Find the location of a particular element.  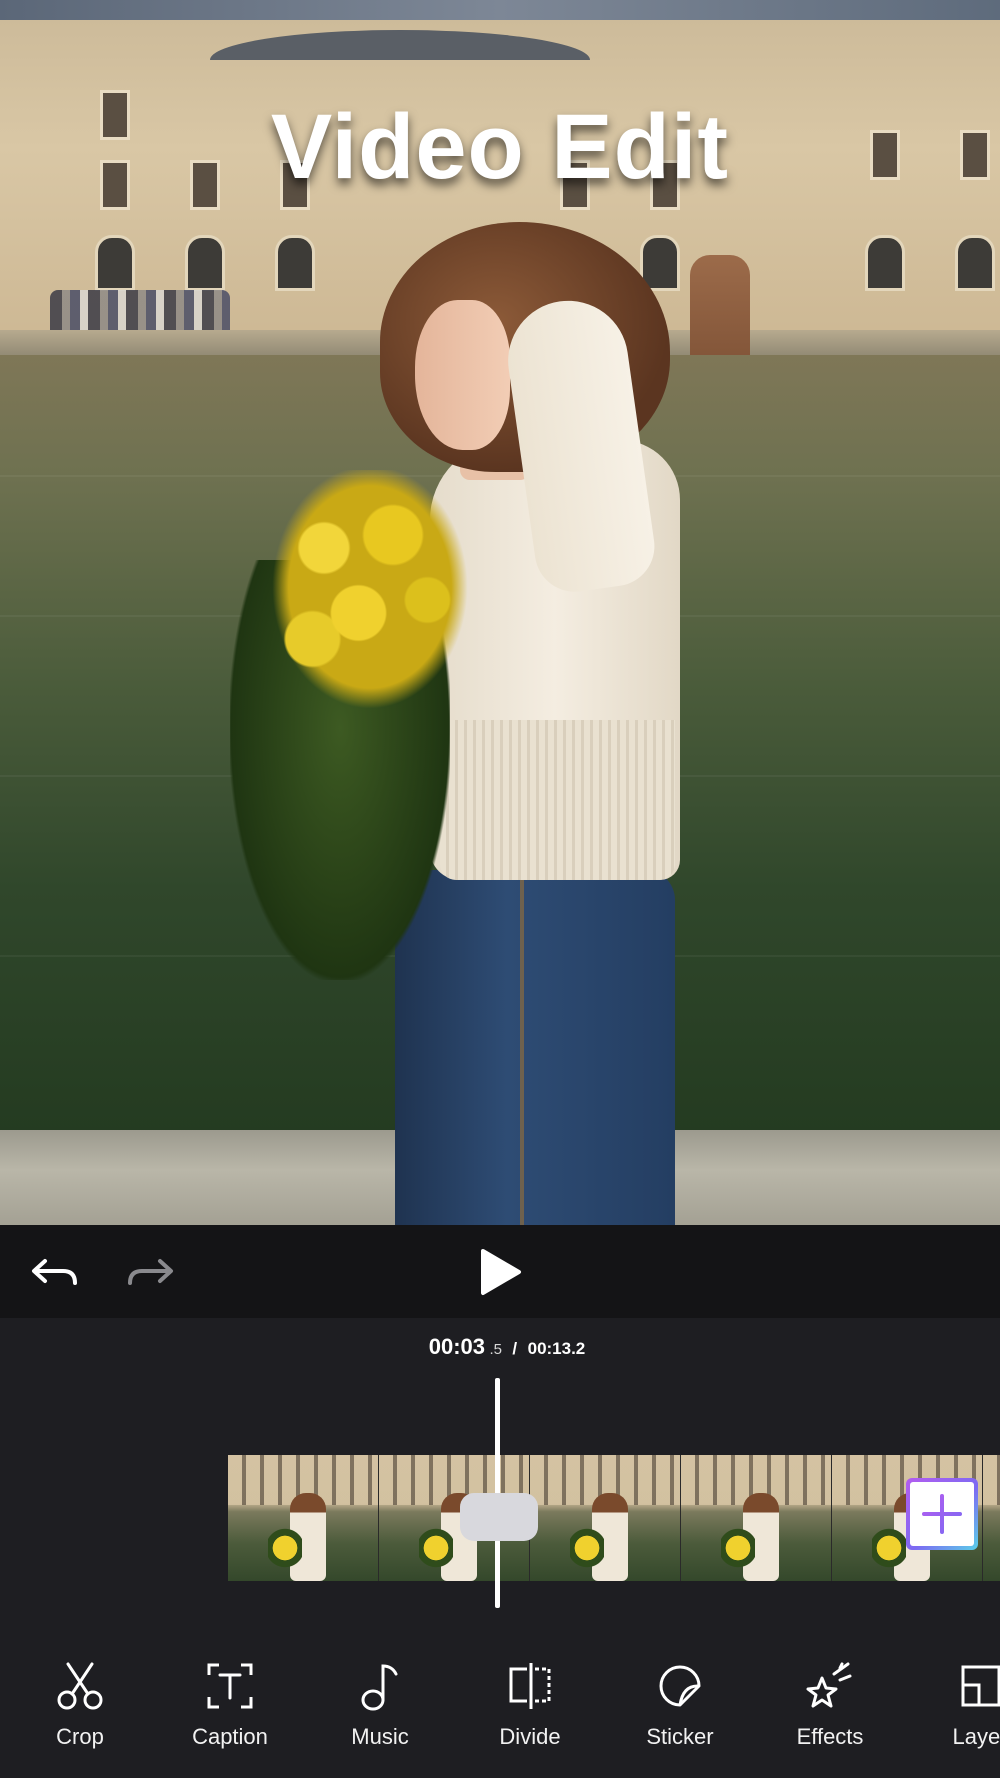

overlay-title: Video Edit is located at coordinates (500, 147).